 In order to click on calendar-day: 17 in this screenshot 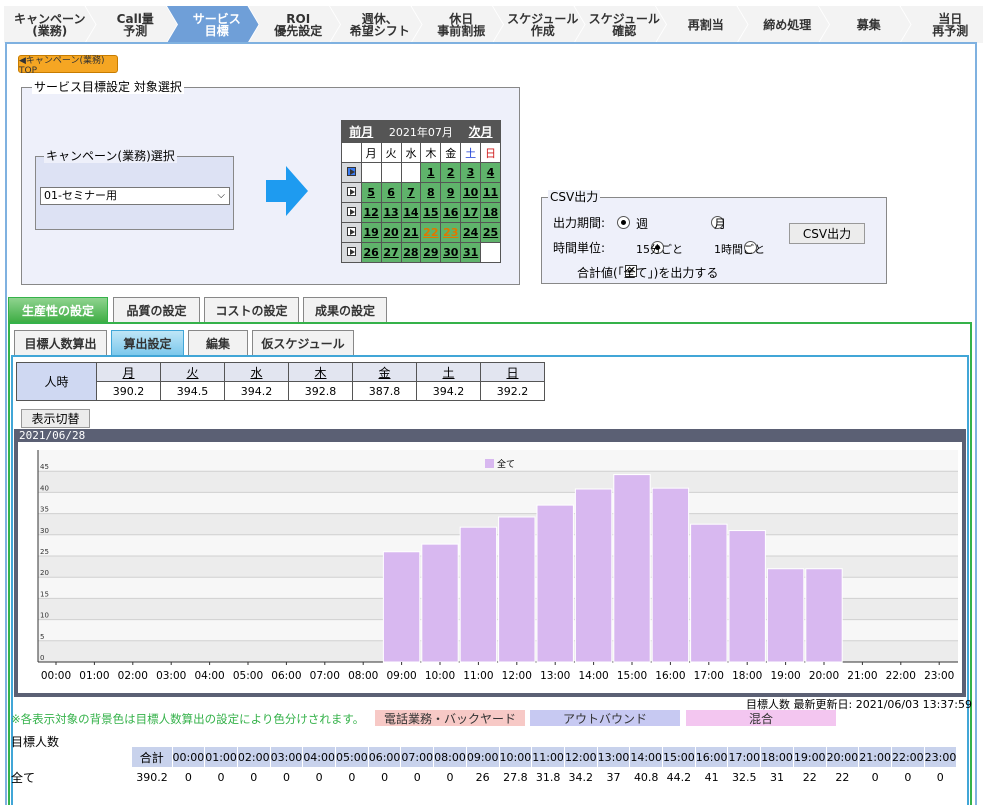, I will do `click(471, 212)`.